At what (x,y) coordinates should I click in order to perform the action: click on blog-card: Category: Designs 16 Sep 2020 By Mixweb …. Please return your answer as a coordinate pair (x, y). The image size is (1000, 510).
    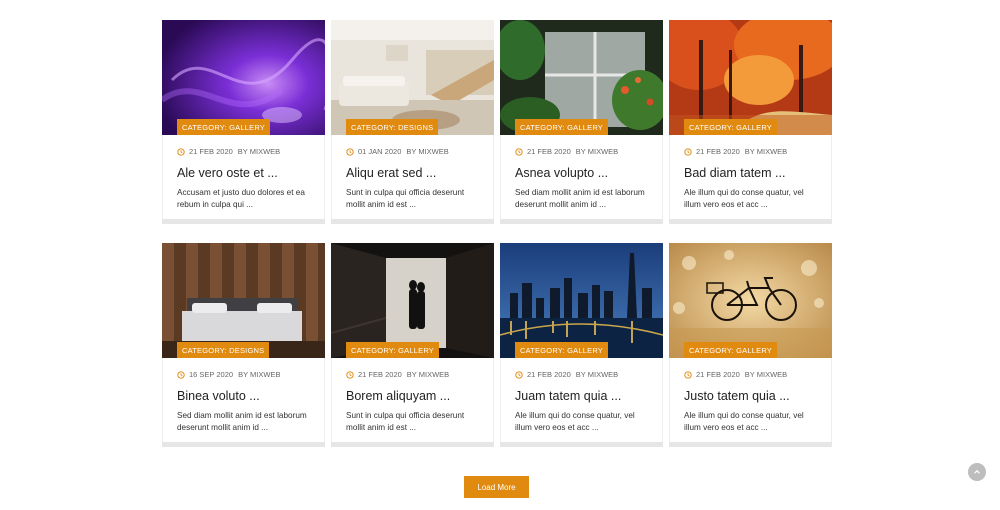
    Looking at the image, I should click on (243, 345).